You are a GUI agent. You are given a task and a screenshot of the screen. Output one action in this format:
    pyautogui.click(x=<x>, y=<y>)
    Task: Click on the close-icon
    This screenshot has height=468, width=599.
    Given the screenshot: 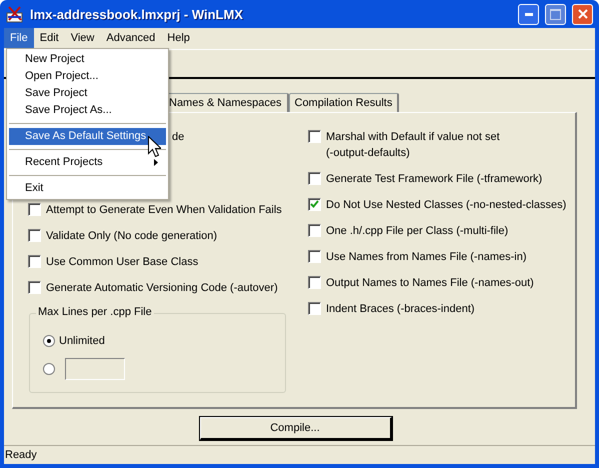 What is the action you would take?
    pyautogui.click(x=583, y=14)
    